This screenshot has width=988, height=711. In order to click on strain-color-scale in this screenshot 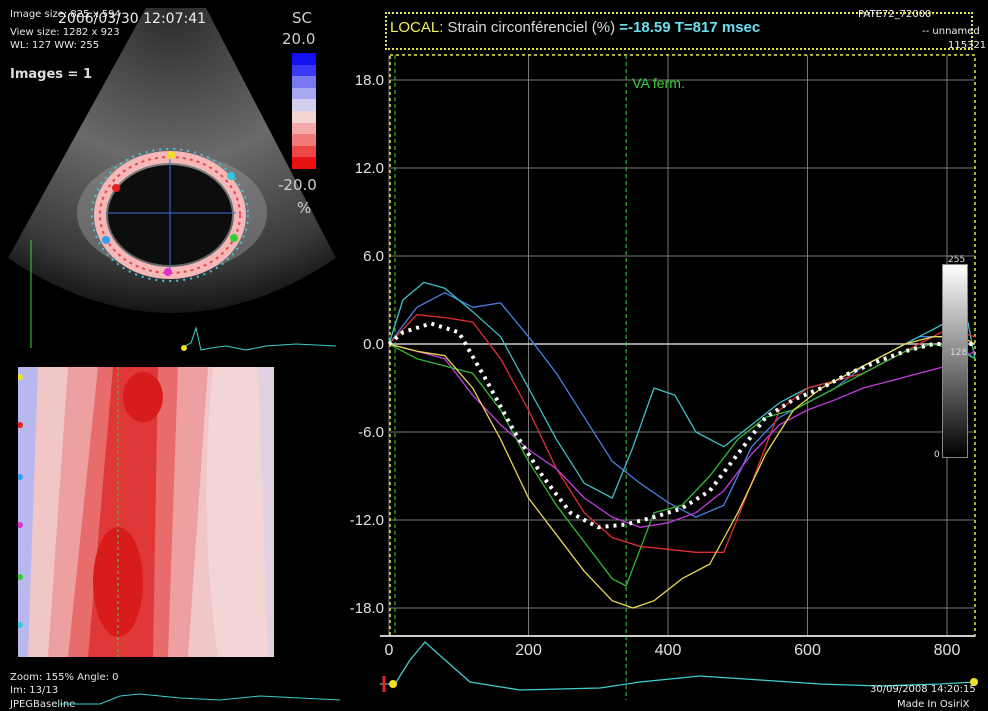, I will do `click(304, 111)`.